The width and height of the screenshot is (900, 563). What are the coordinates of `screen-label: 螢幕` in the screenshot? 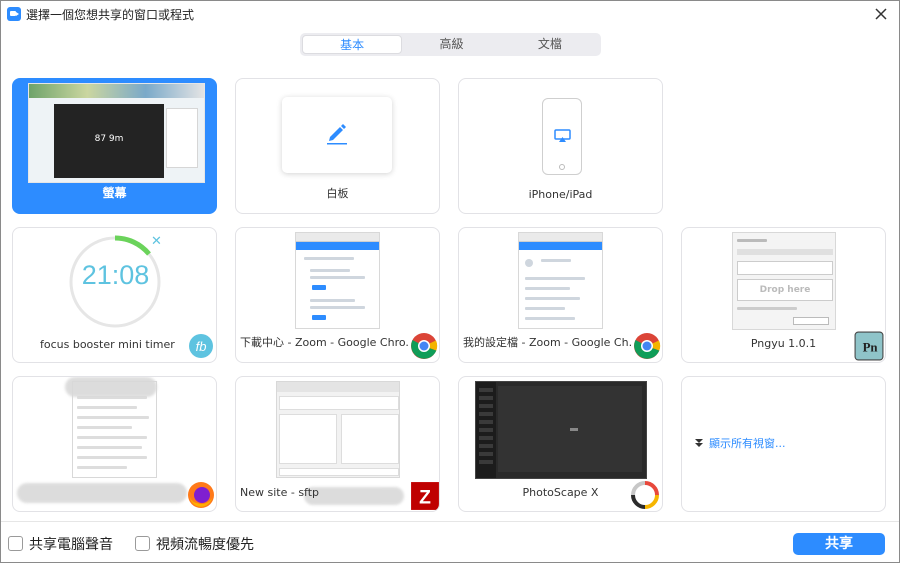 It's located at (114, 193).